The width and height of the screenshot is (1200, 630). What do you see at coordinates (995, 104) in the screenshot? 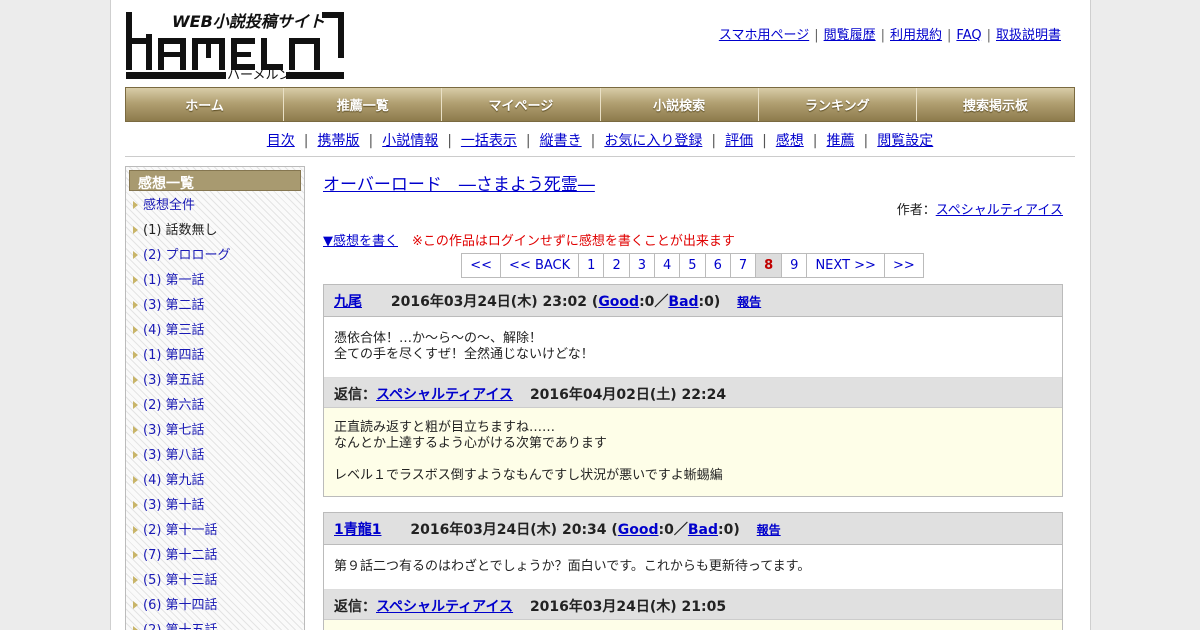
I see `nav-board: 捜索掲示板` at bounding box center [995, 104].